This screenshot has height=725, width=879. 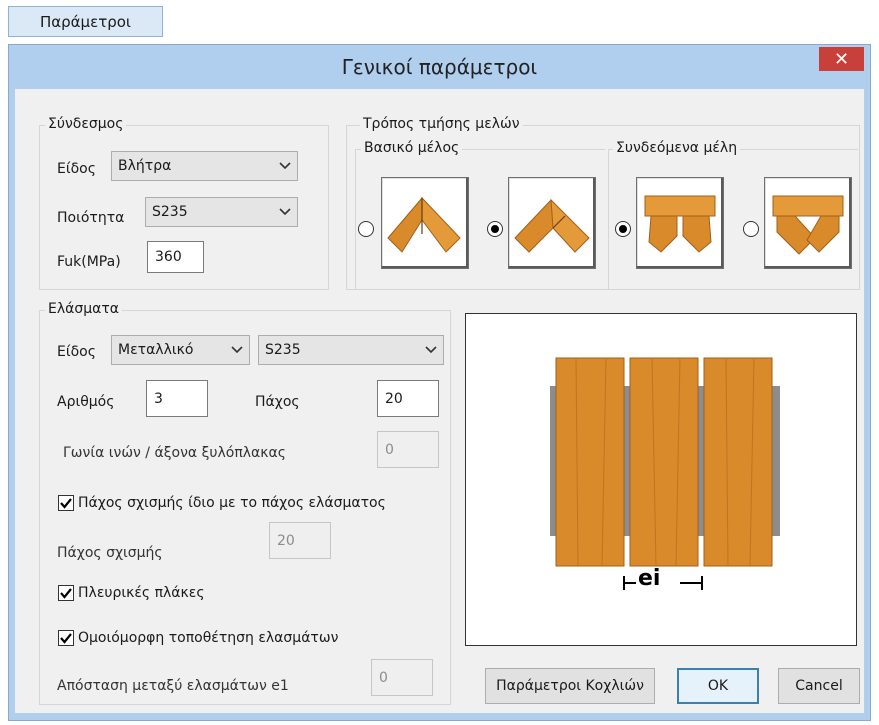 I want to click on spacing-dimension-label: ei, so click(x=649, y=578).